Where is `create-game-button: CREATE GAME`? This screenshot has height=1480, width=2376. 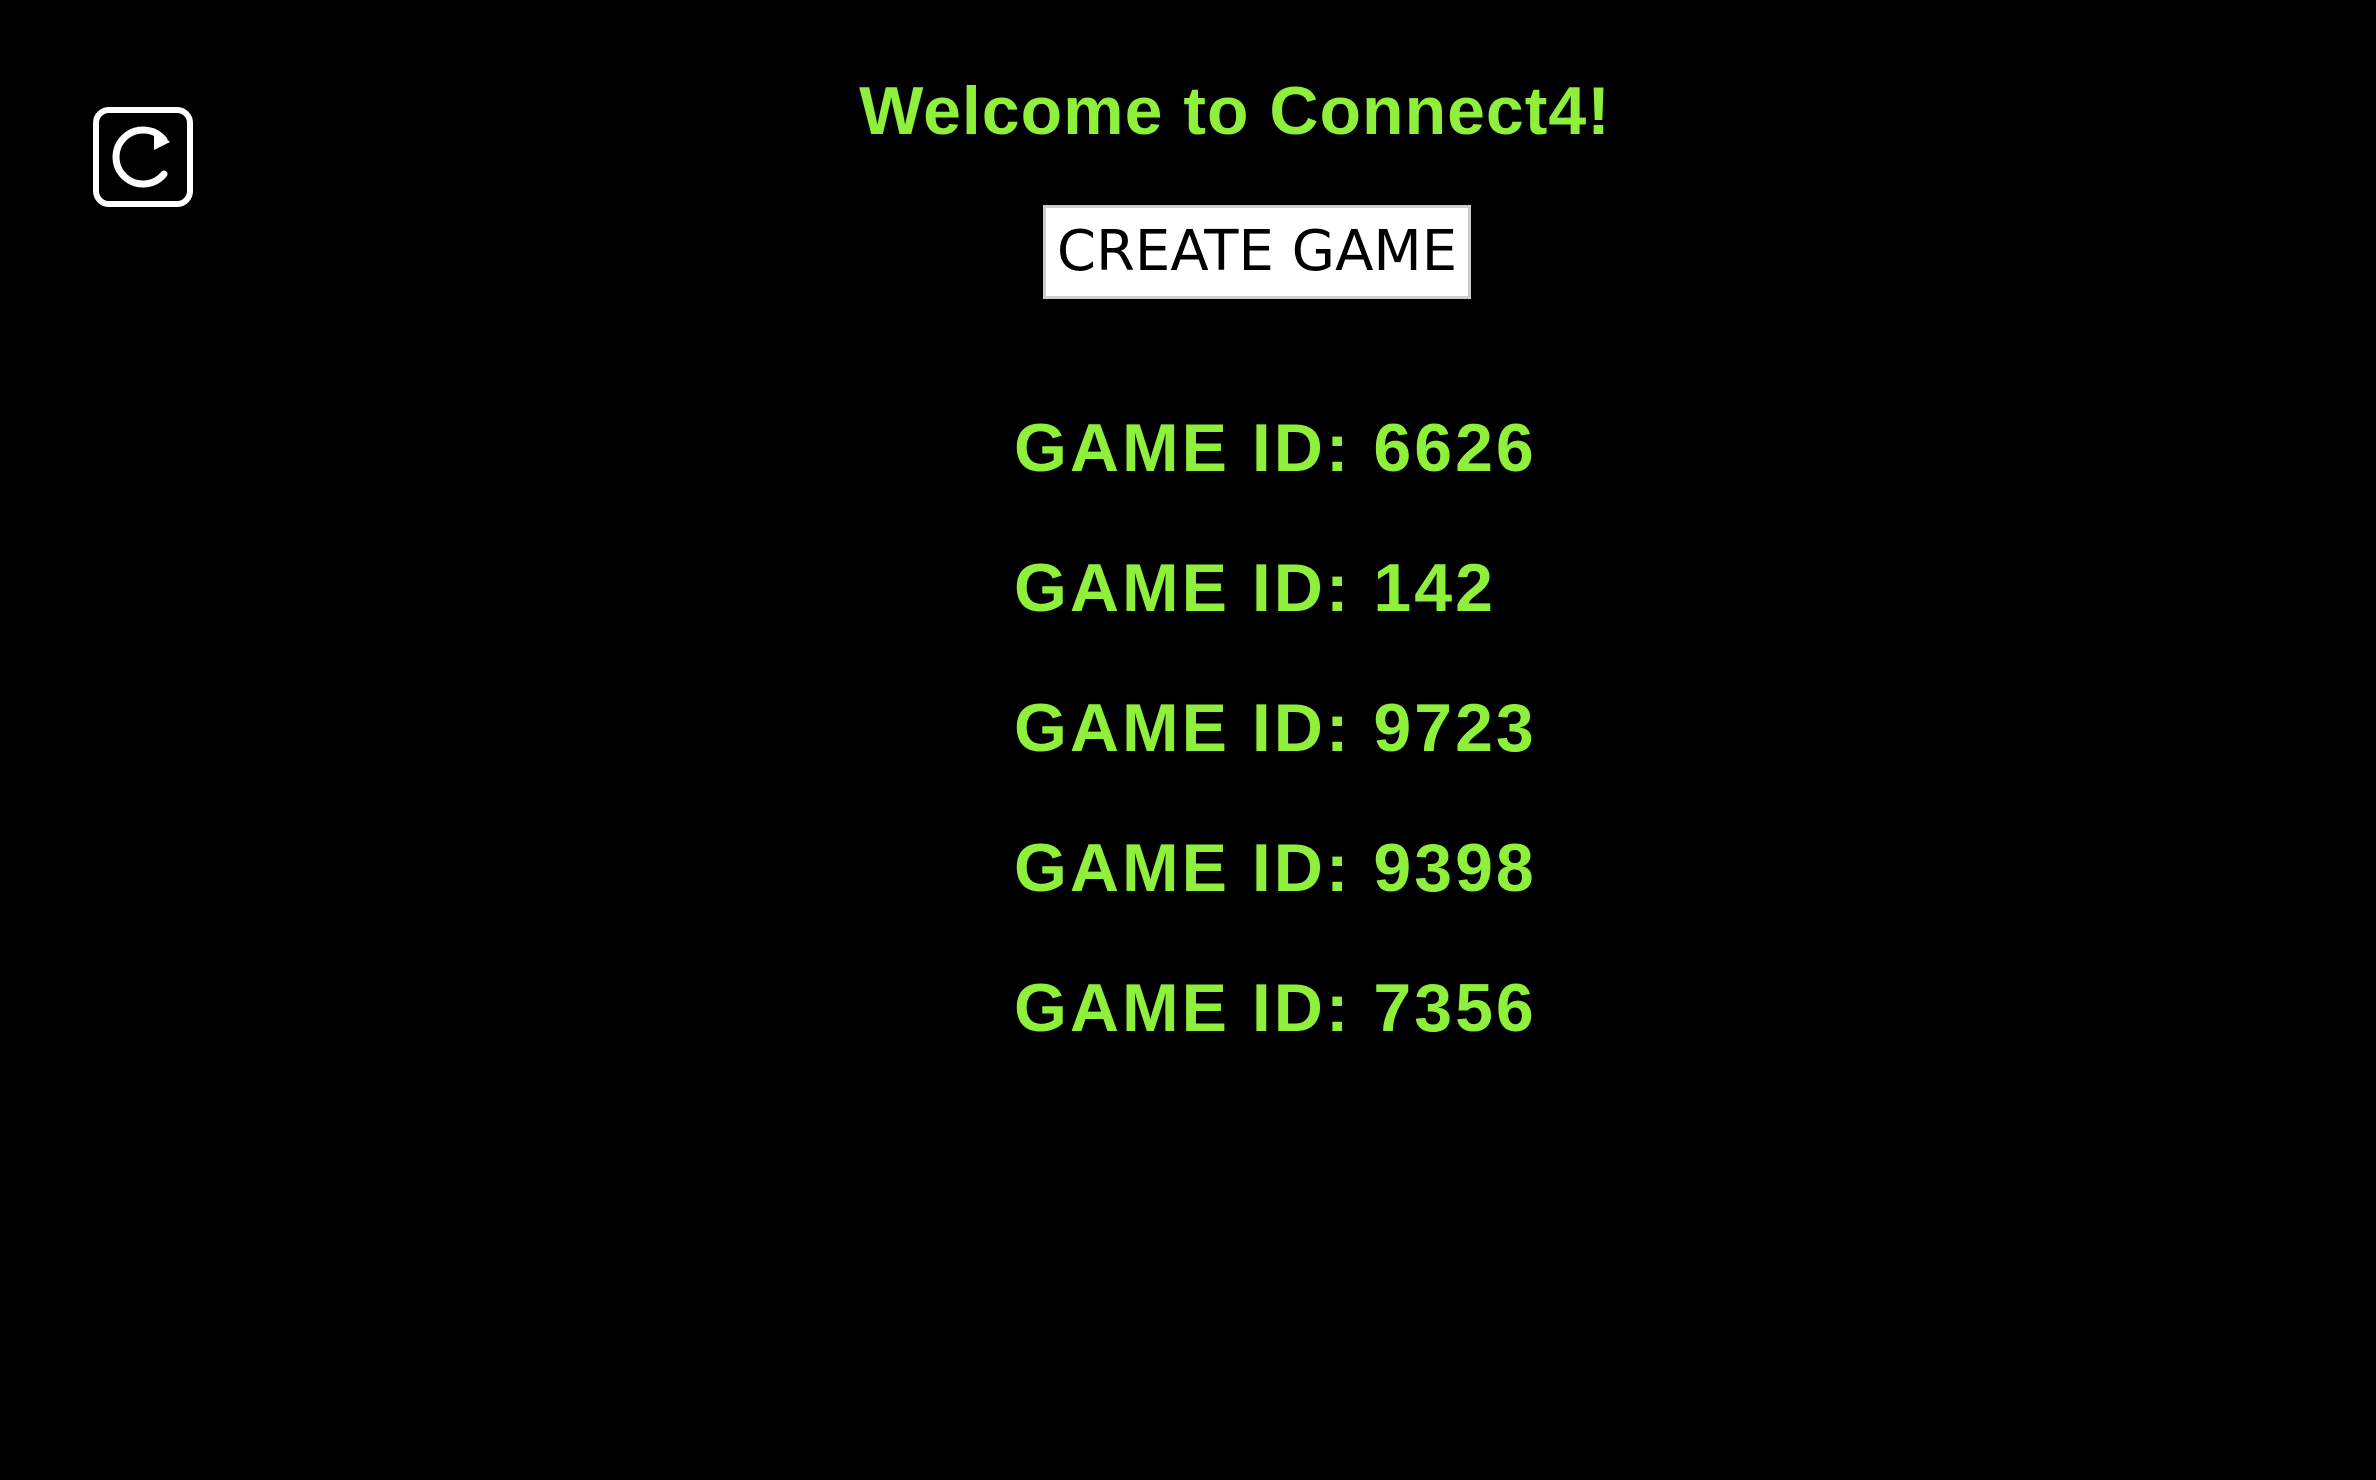
create-game-button: CREATE GAME is located at coordinates (1257, 252).